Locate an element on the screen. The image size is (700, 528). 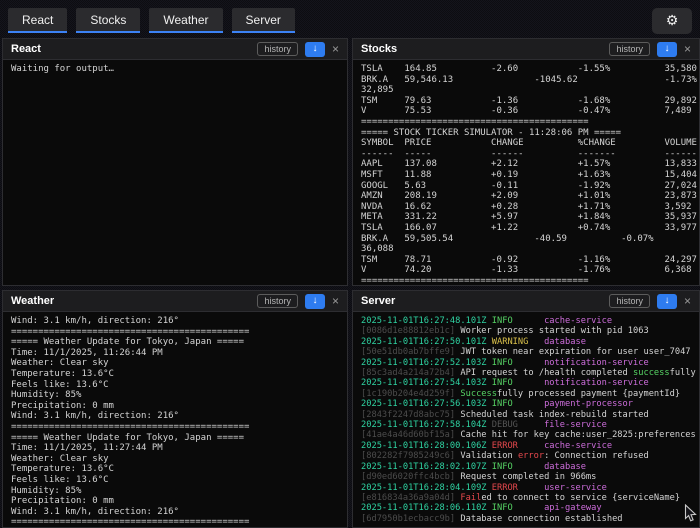
gear-icon: ⚙ is located at coordinates (672, 20).